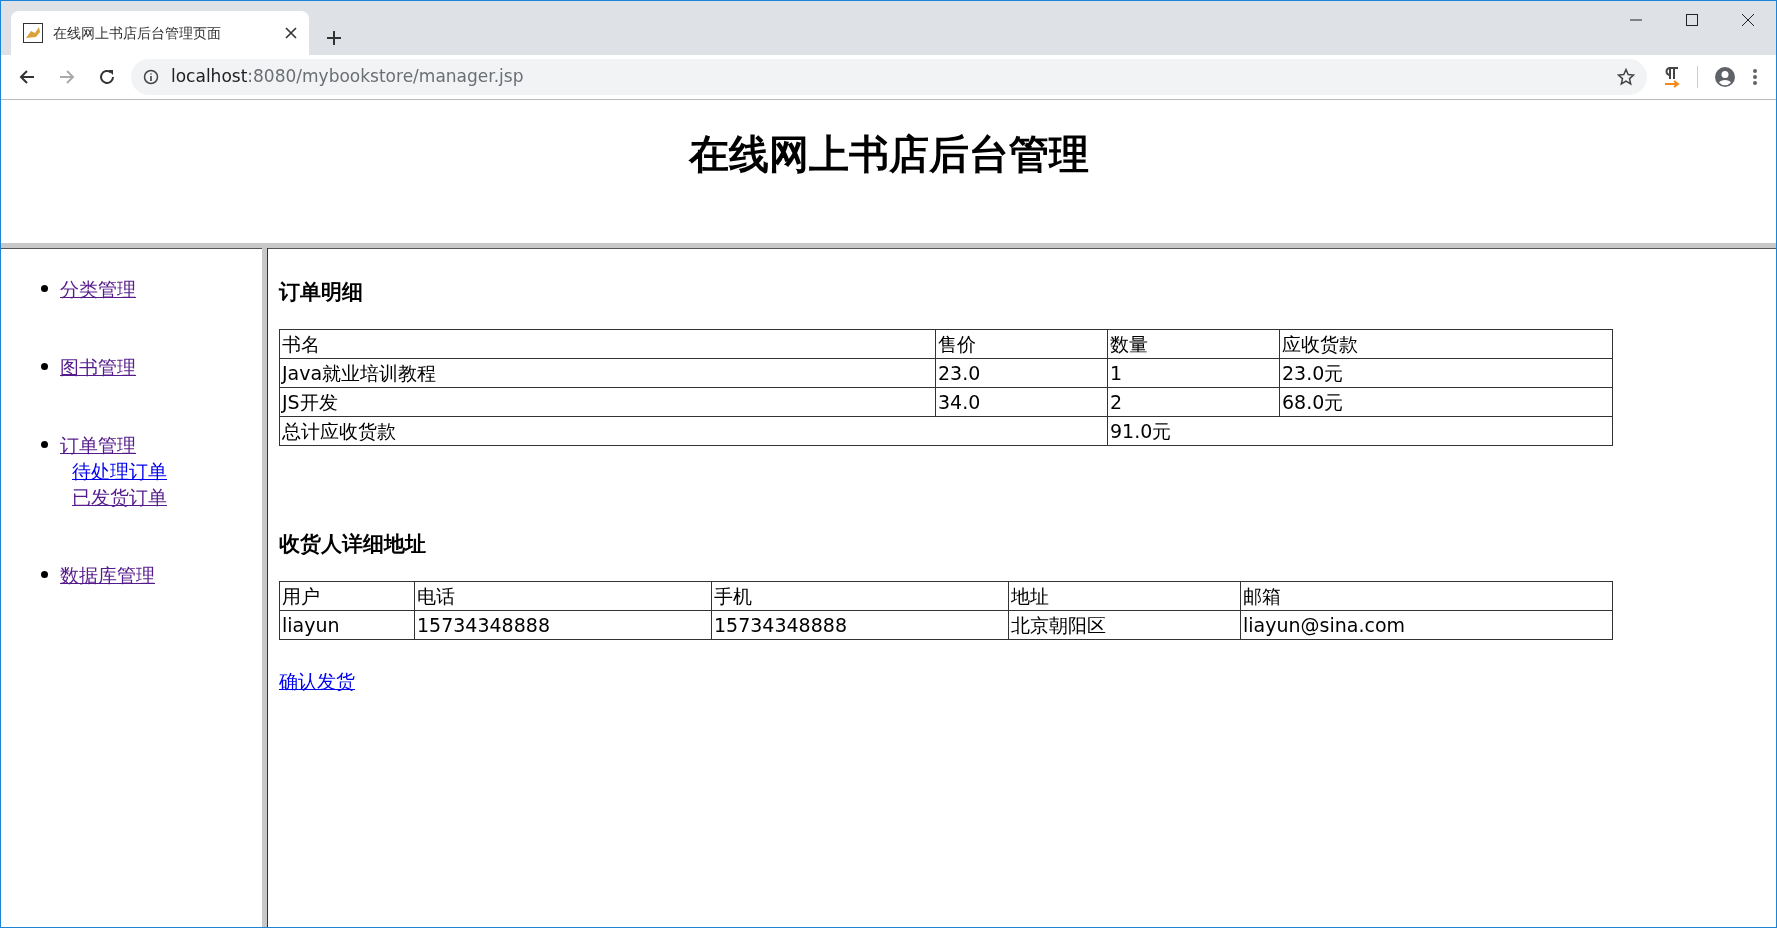 This screenshot has width=1777, height=928. I want to click on table-cell: liayun, so click(347, 625).